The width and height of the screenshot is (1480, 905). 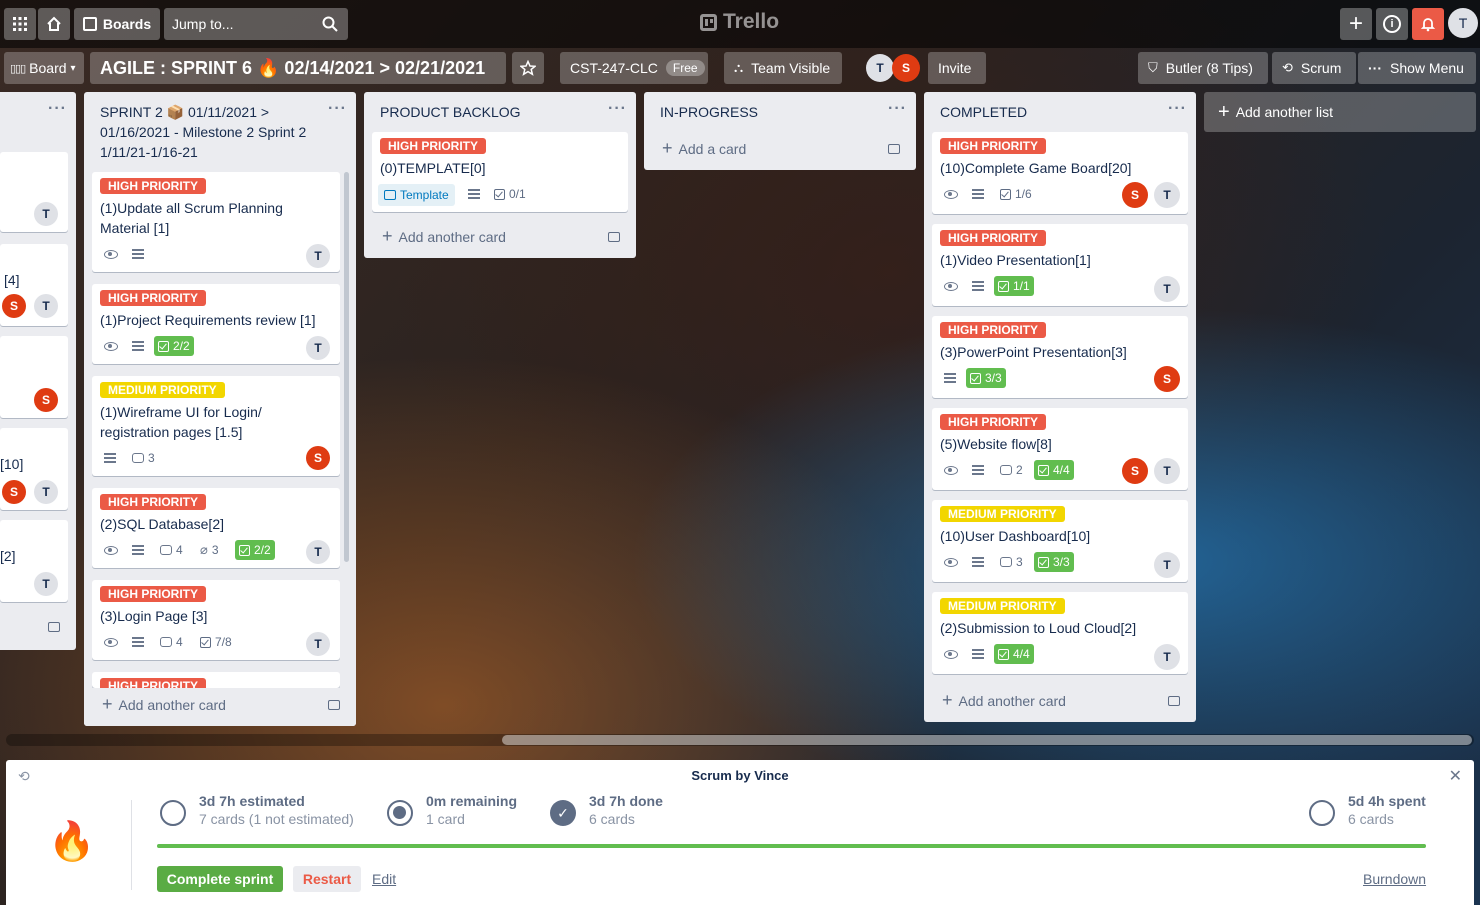 What do you see at coordinates (1428, 24) in the screenshot?
I see `notification-bell-icon` at bounding box center [1428, 24].